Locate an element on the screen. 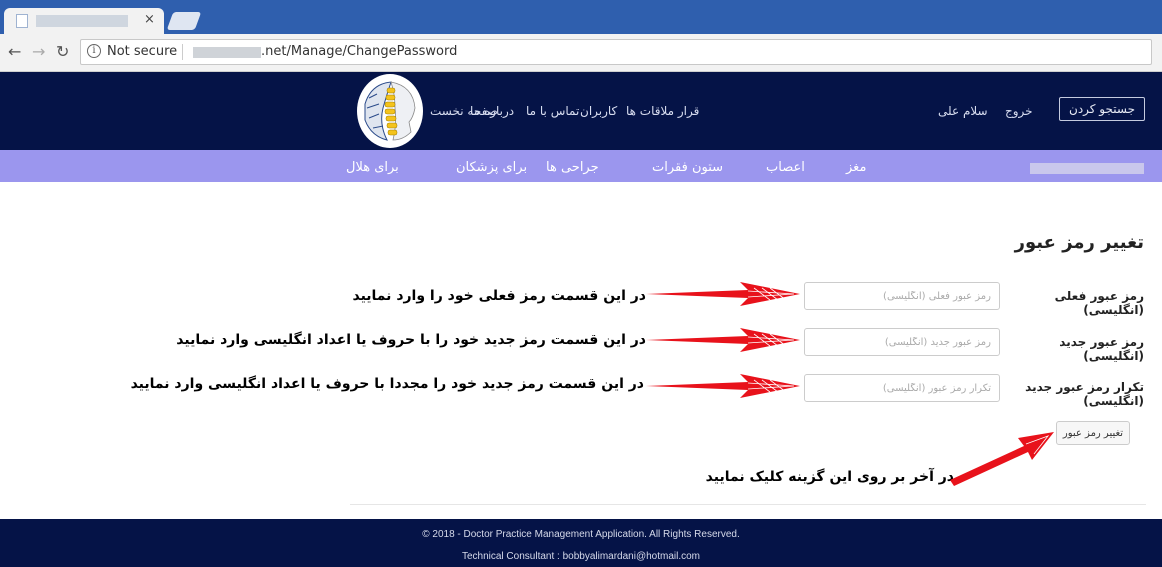 The width and height of the screenshot is (1162, 567). page-icon is located at coordinates (22, 21).